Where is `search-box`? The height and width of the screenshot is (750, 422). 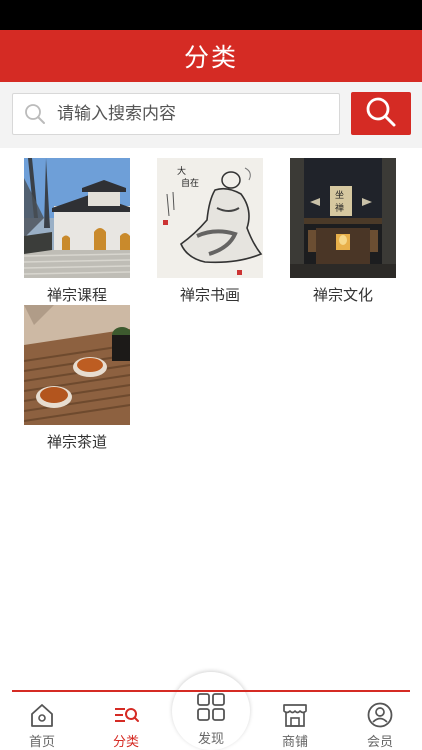 search-box is located at coordinates (176, 114).